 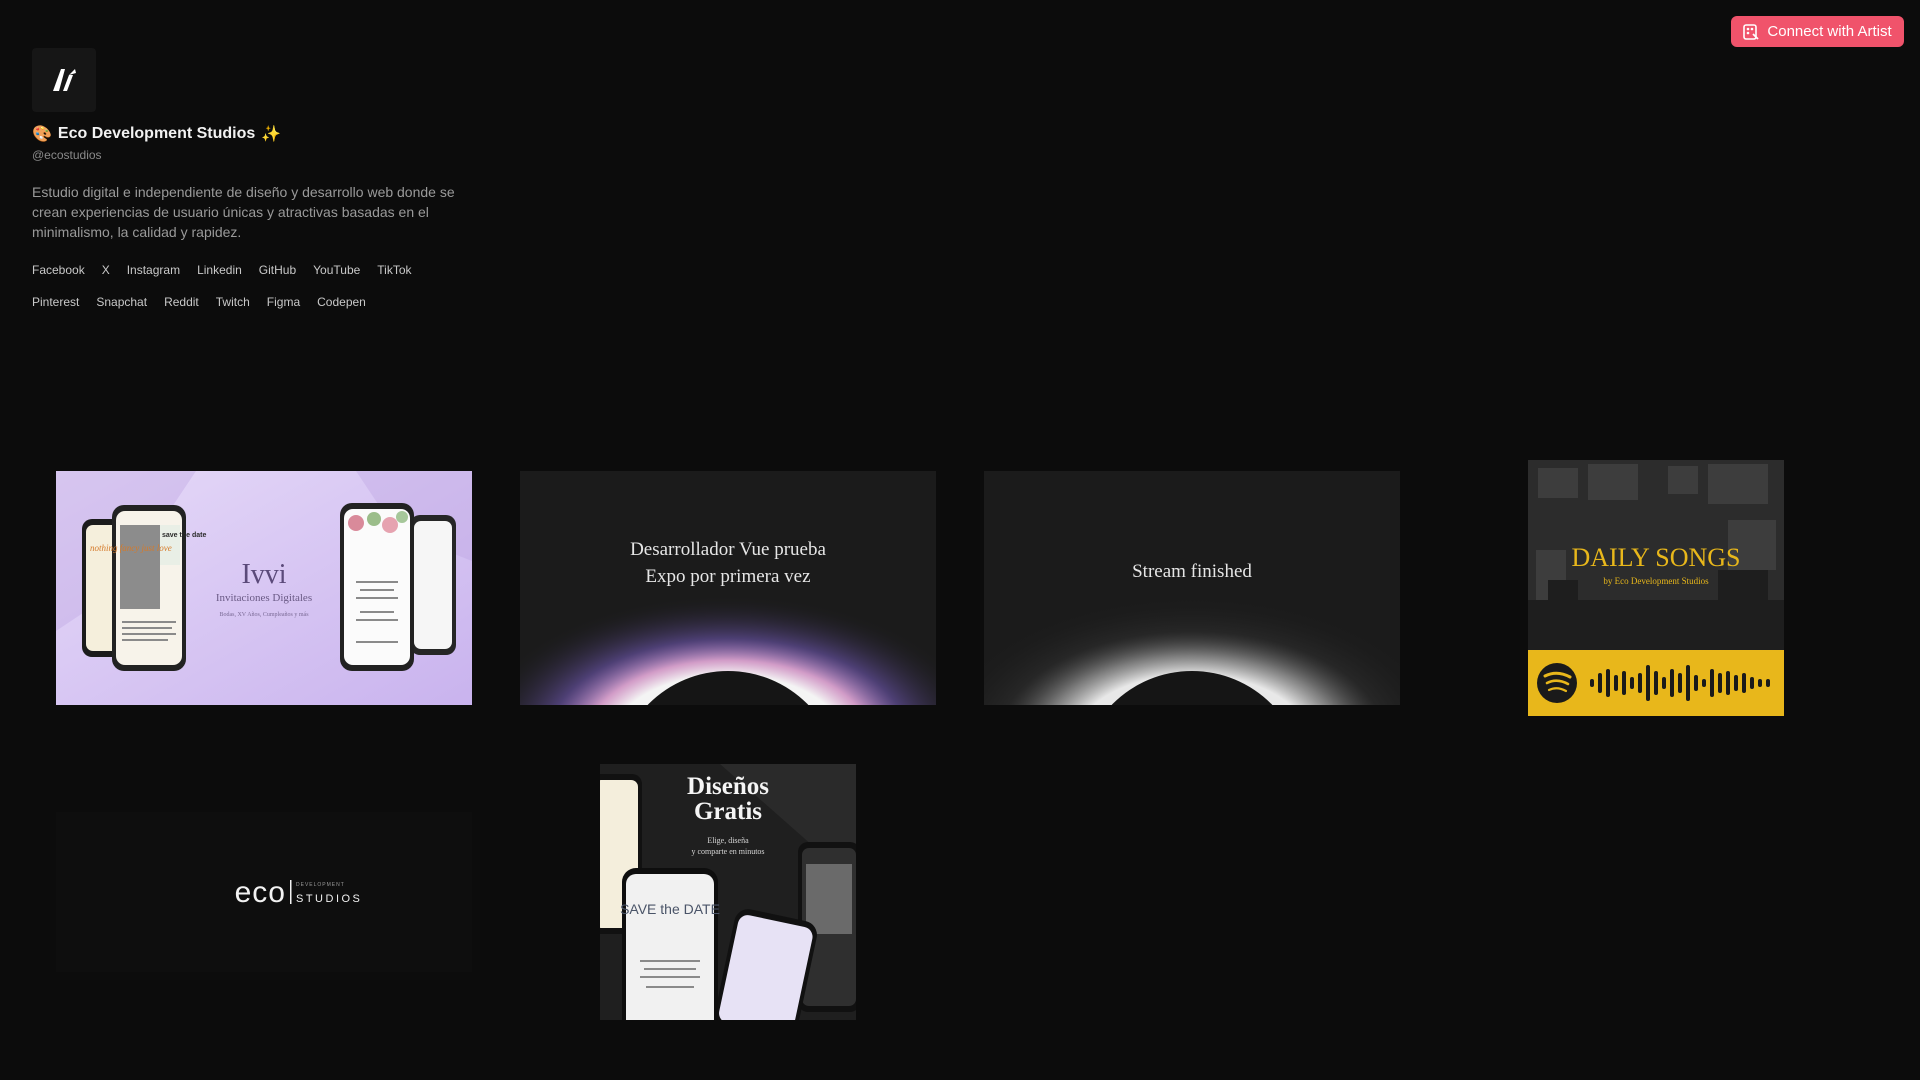 I want to click on connect-label: Connect with Artist, so click(x=1829, y=31).